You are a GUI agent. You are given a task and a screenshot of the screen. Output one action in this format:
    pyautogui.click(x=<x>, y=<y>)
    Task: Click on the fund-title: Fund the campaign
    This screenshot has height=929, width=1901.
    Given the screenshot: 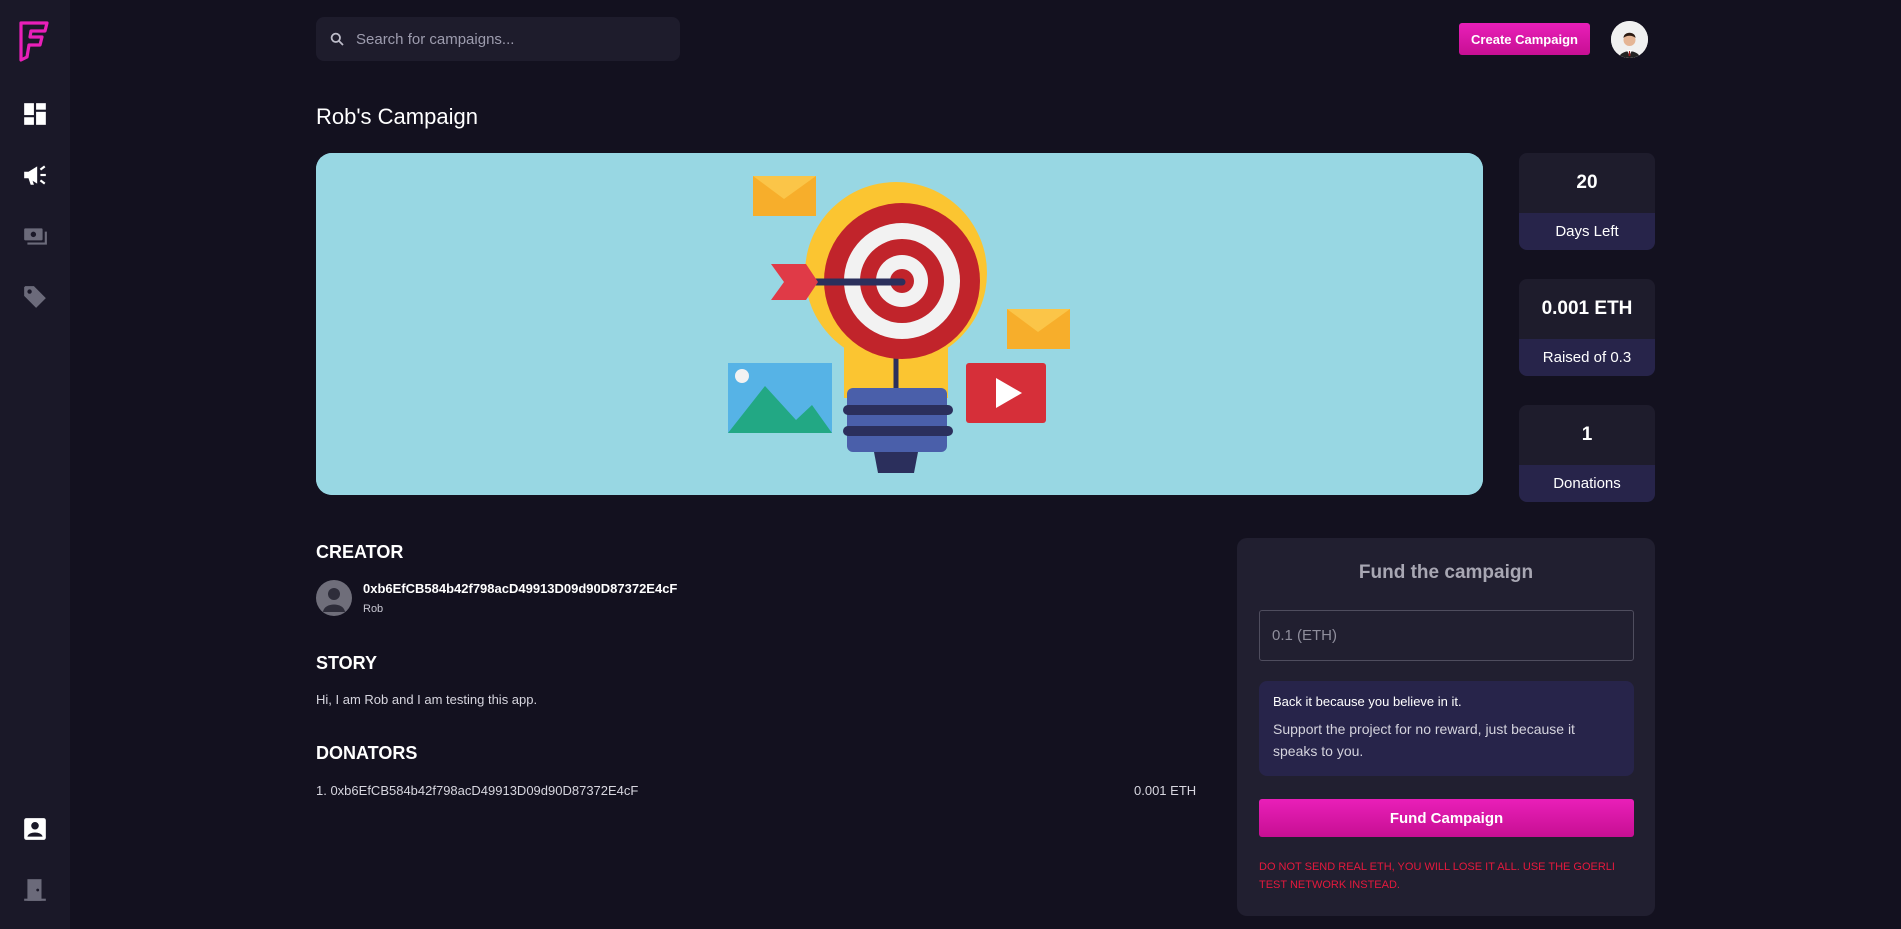 What is the action you would take?
    pyautogui.click(x=1446, y=572)
    